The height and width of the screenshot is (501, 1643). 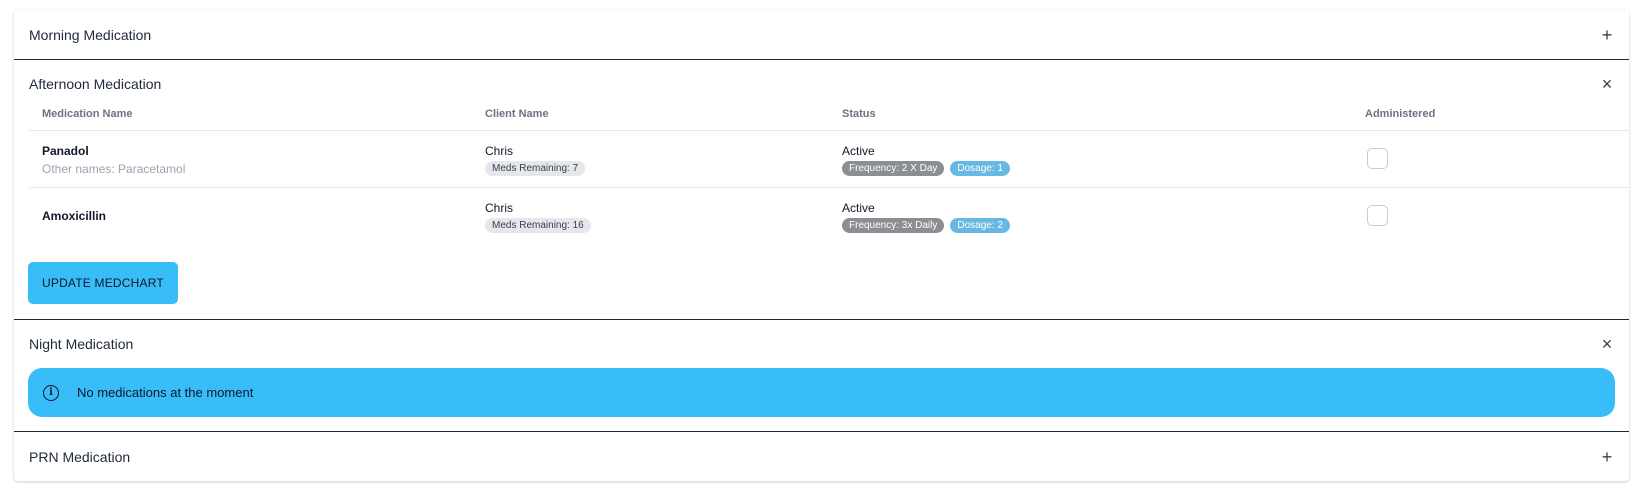 What do you see at coordinates (95, 84) in the screenshot?
I see `section-title: Afternoon Medication` at bounding box center [95, 84].